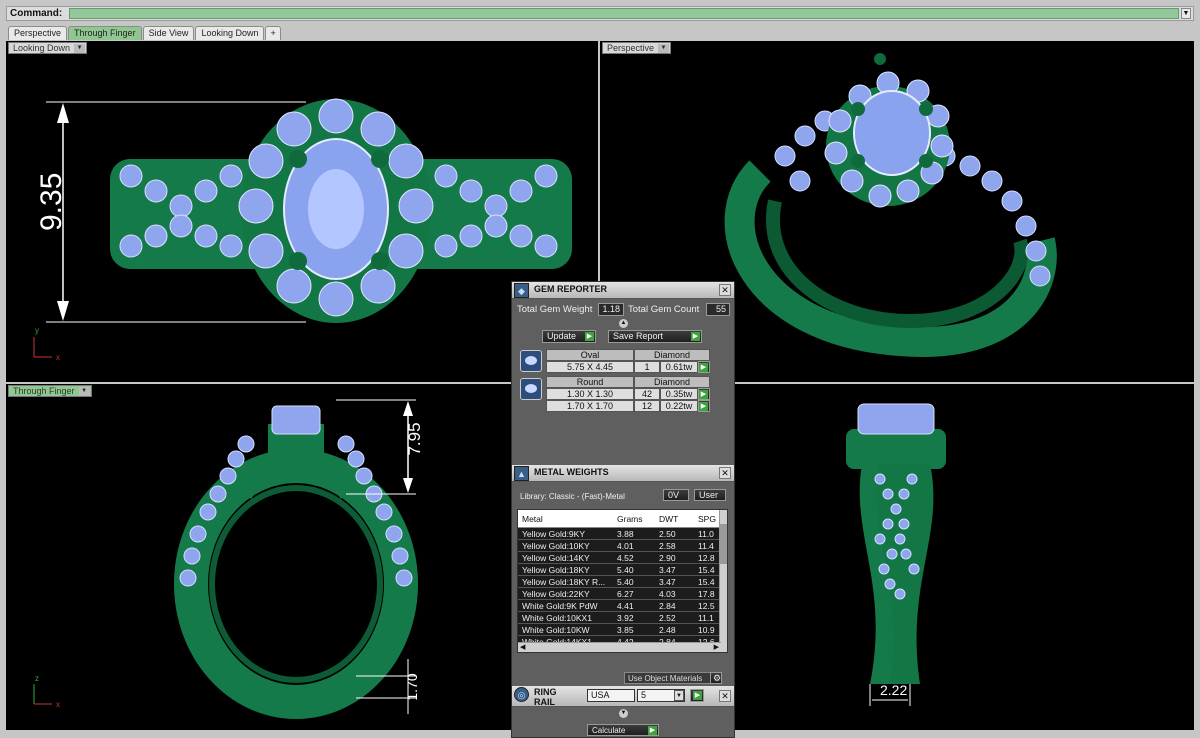 This screenshot has width=1200, height=738. Describe the element at coordinates (37, 330) in the screenshot. I see `axis-y-label: y` at that location.